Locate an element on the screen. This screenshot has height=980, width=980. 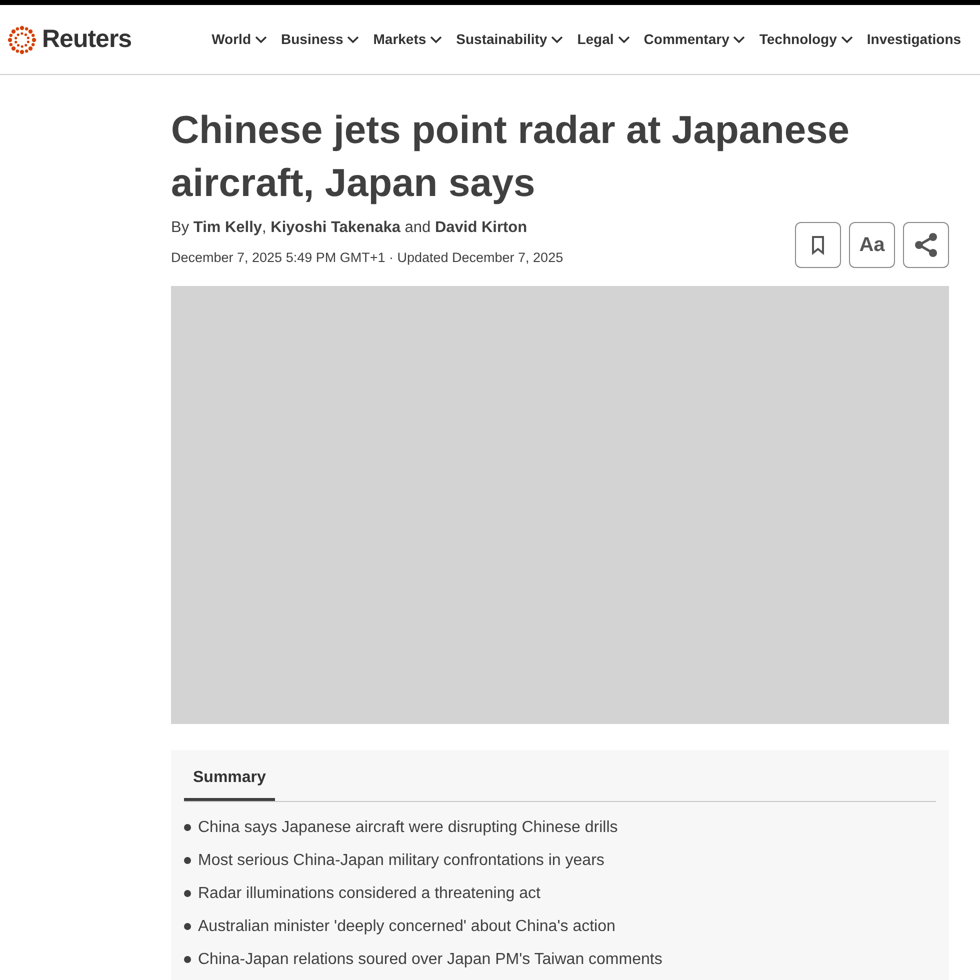
nav-link: Sustainability is located at coordinates (510, 39).